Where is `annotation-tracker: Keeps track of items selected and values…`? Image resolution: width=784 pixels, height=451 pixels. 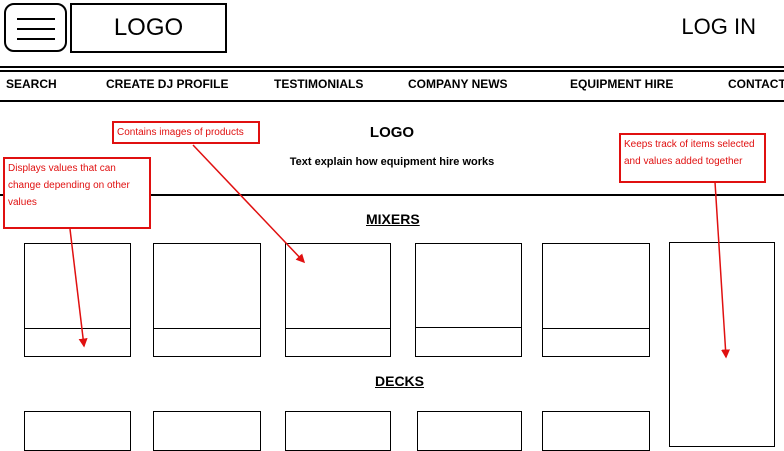 annotation-tracker: Keeps track of items selected and values… is located at coordinates (692, 158).